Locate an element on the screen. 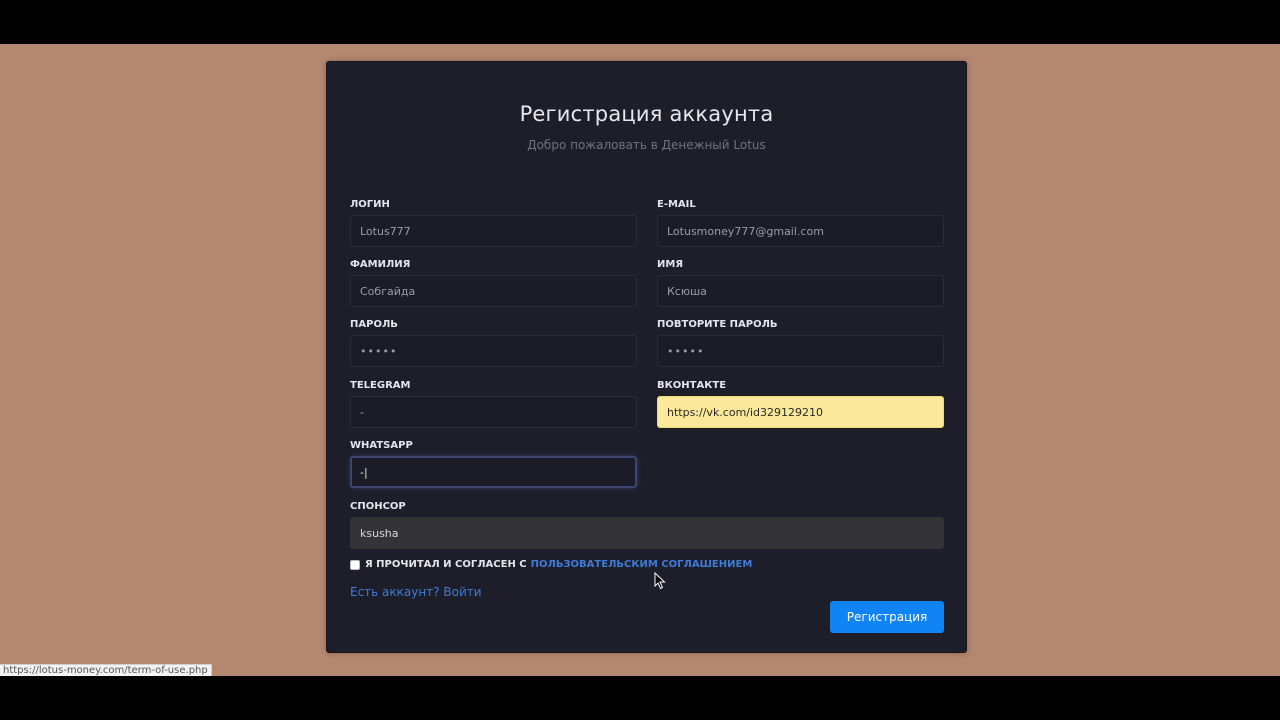  vkontakte-label: ВКОНТАКТЕ is located at coordinates (692, 385).